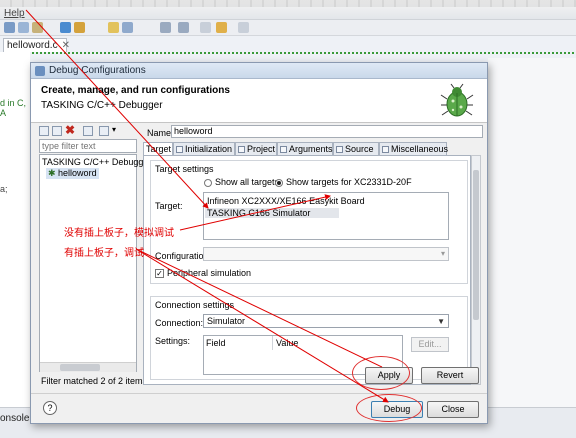 This screenshot has height=438, width=576. Describe the element at coordinates (420, 149) in the screenshot. I see `tab-label: Miscellaneous` at that location.